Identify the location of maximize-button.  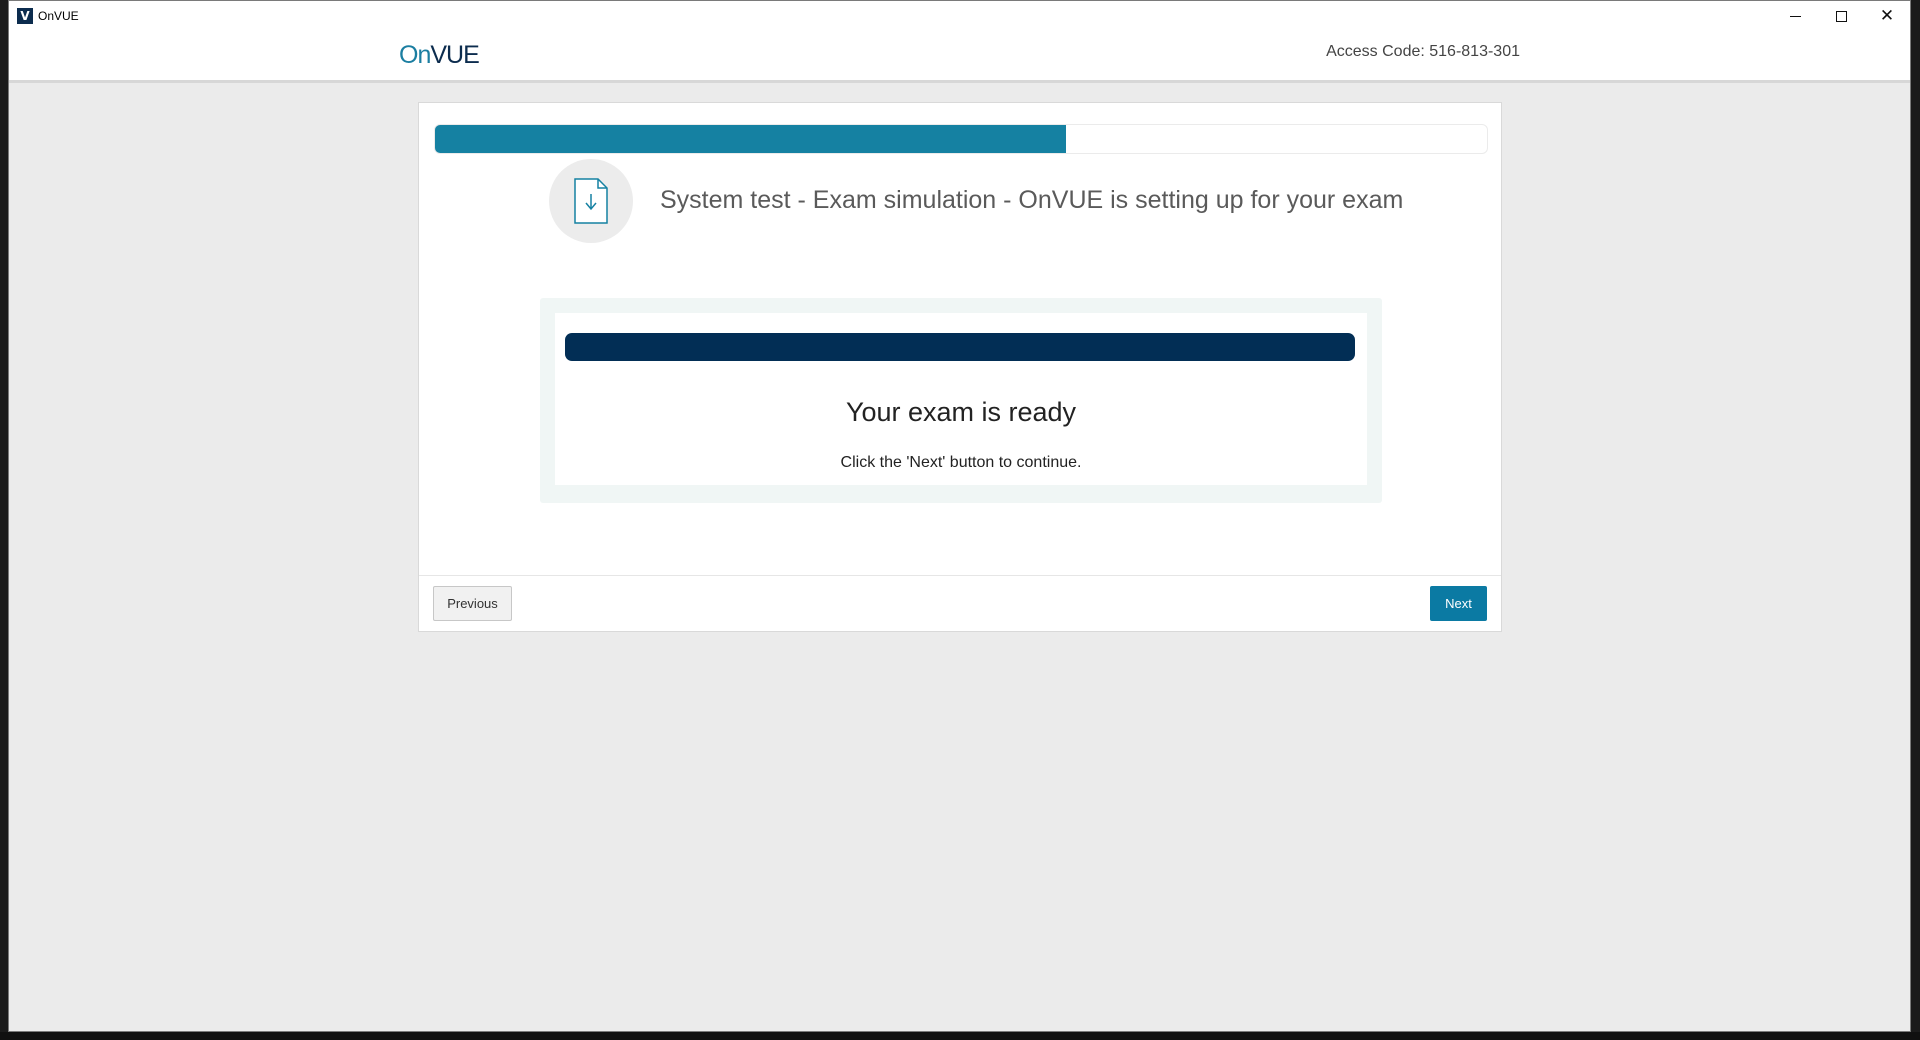
(1841, 16).